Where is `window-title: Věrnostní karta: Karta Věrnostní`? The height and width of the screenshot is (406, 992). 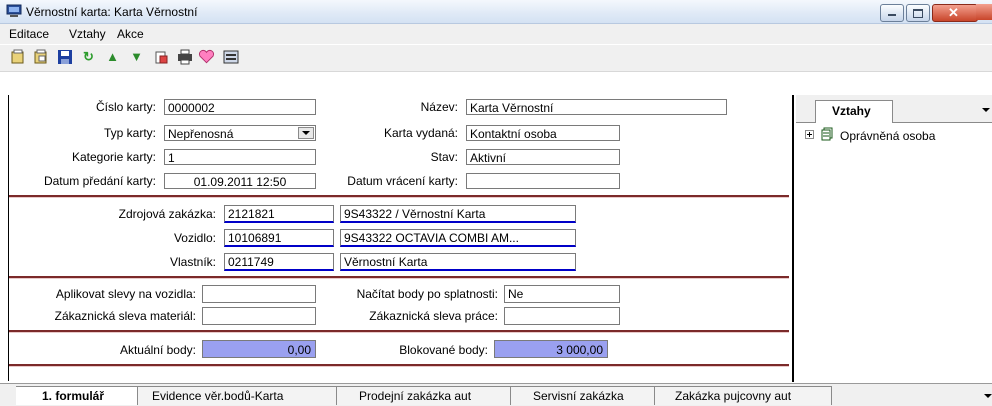 window-title: Věrnostní karta: Karta Věrnostní is located at coordinates (112, 12).